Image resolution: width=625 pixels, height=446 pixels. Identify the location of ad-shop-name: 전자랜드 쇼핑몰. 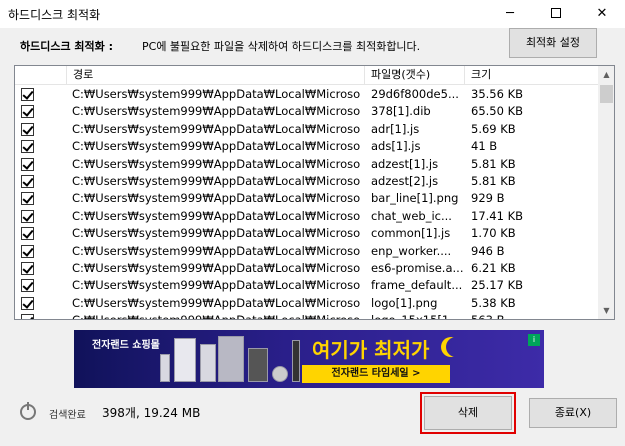
(126, 345).